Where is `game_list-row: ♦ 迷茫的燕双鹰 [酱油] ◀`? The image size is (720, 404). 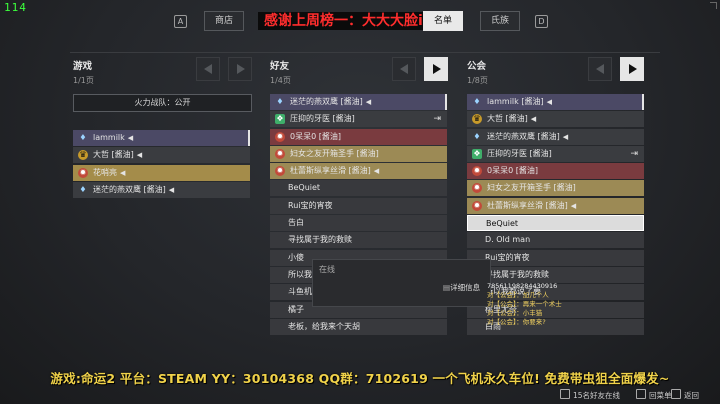
game_list-row: ♦ 迷茫的燕双鹰 [酱油] ◀ is located at coordinates (161, 189).